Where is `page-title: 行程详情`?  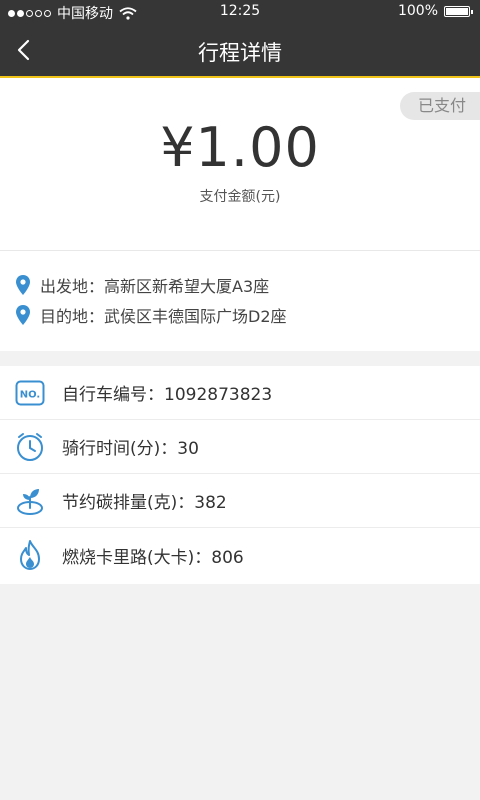
page-title: 行程详情 is located at coordinates (240, 53).